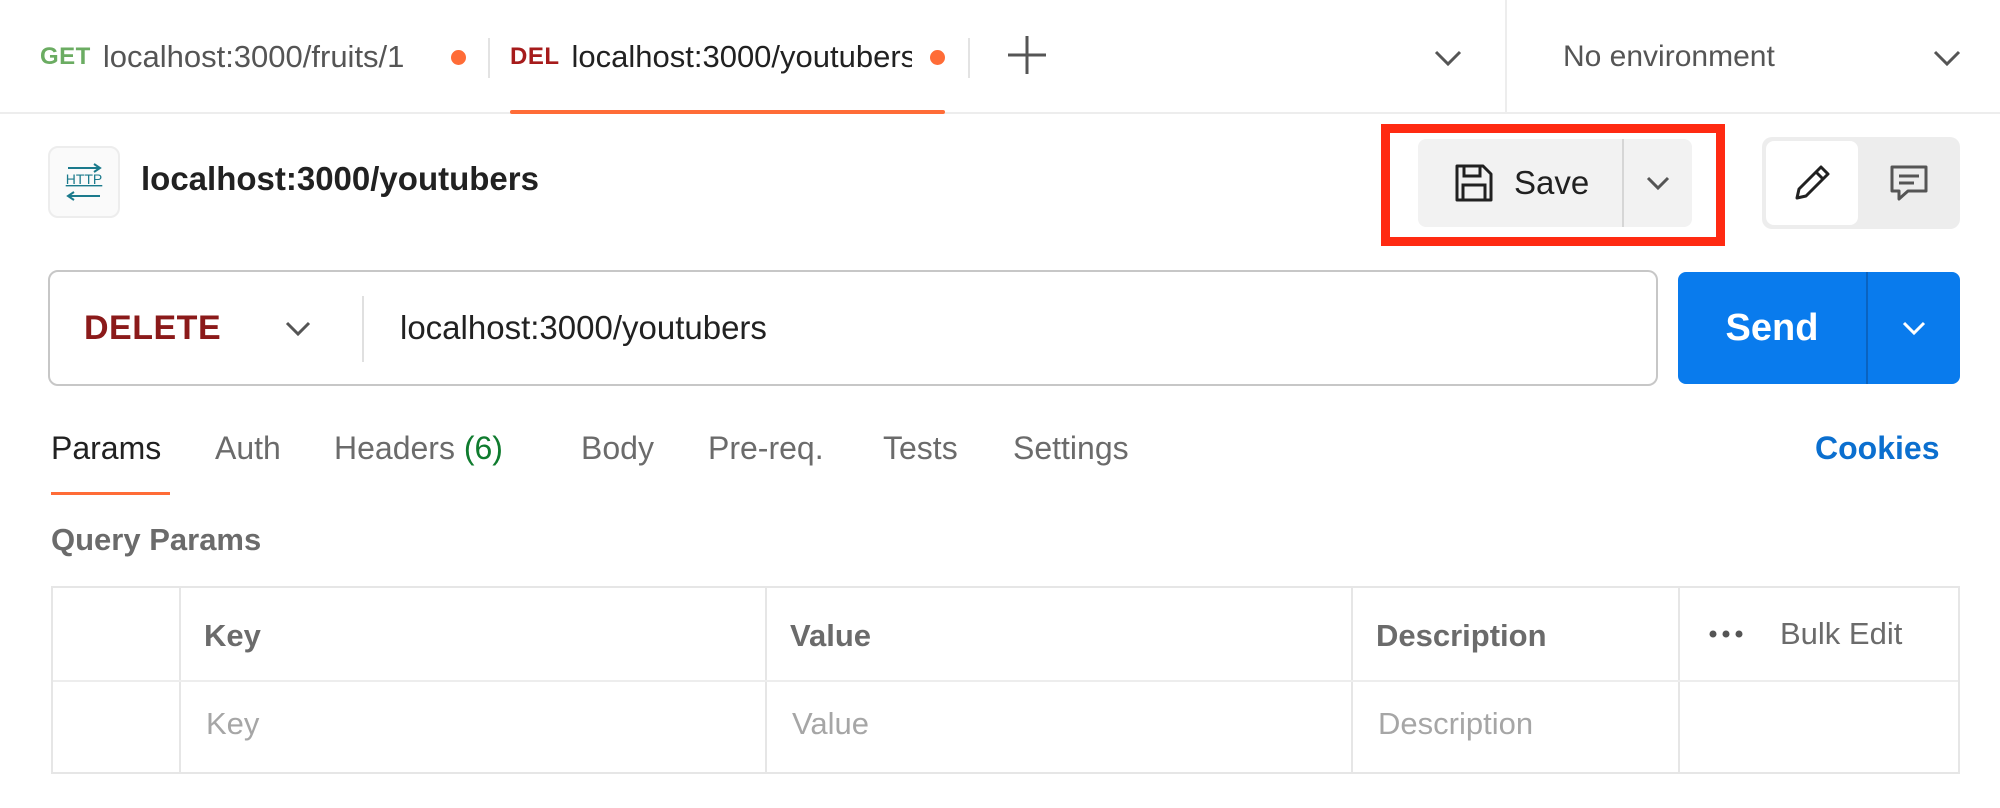  Describe the element at coordinates (1861, 183) in the screenshot. I see `view-toggle-group` at that location.